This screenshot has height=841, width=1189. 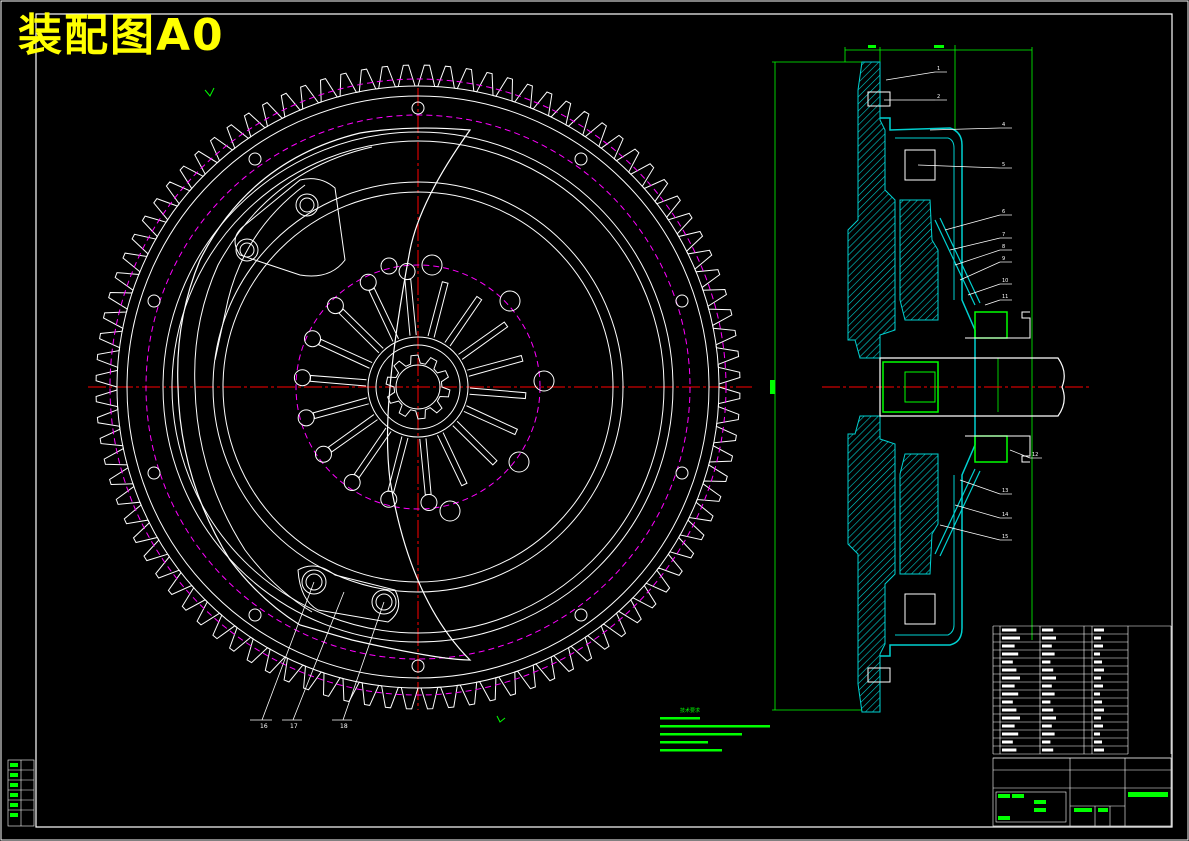 What do you see at coordinates (1003, 212) in the screenshot?
I see `callout-side: 6` at bounding box center [1003, 212].